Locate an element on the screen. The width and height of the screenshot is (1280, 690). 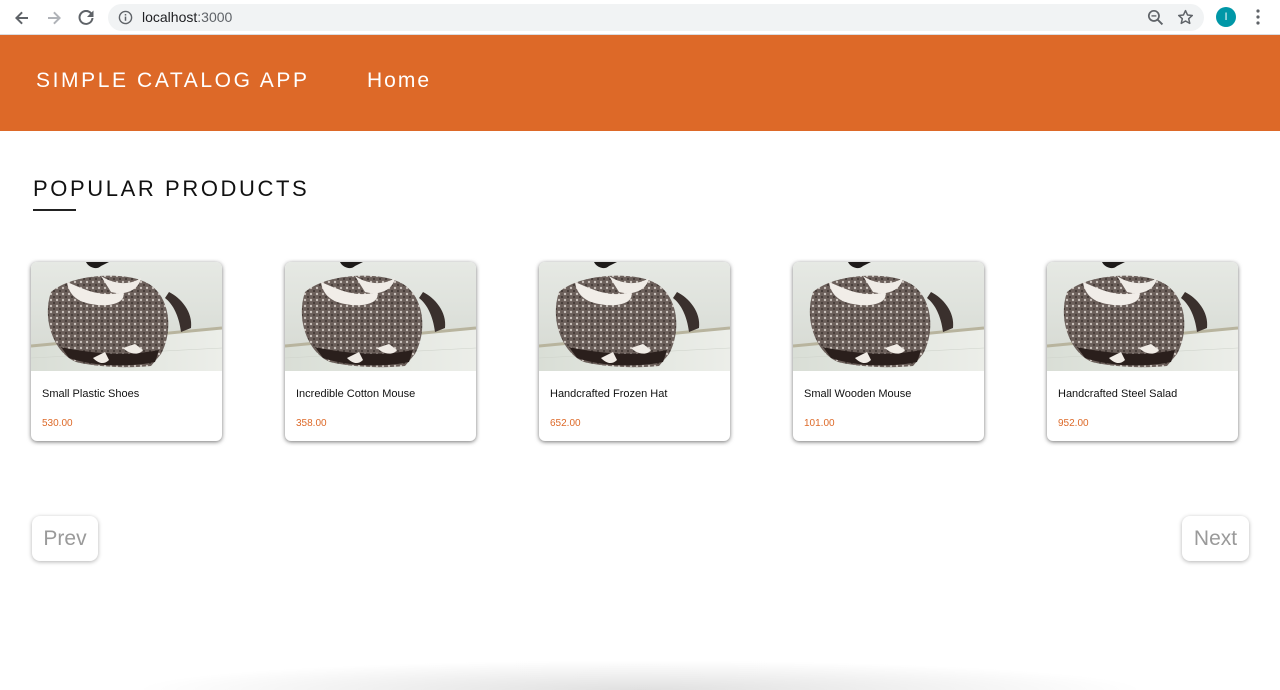
reload-icon is located at coordinates (86, 17).